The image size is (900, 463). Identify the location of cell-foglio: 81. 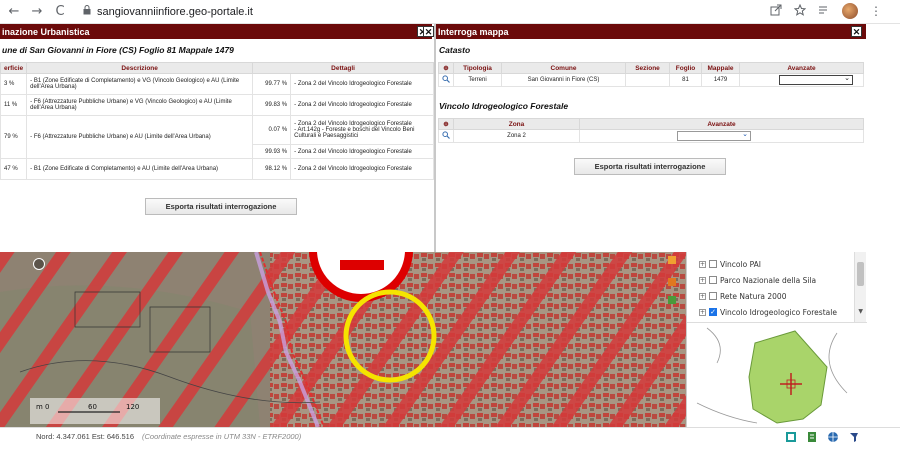
(685, 80).